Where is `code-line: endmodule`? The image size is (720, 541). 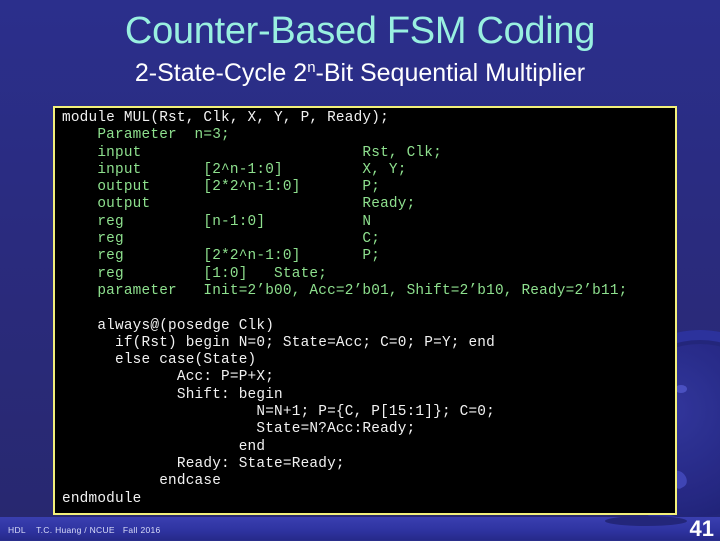 code-line: endmodule is located at coordinates (102, 498).